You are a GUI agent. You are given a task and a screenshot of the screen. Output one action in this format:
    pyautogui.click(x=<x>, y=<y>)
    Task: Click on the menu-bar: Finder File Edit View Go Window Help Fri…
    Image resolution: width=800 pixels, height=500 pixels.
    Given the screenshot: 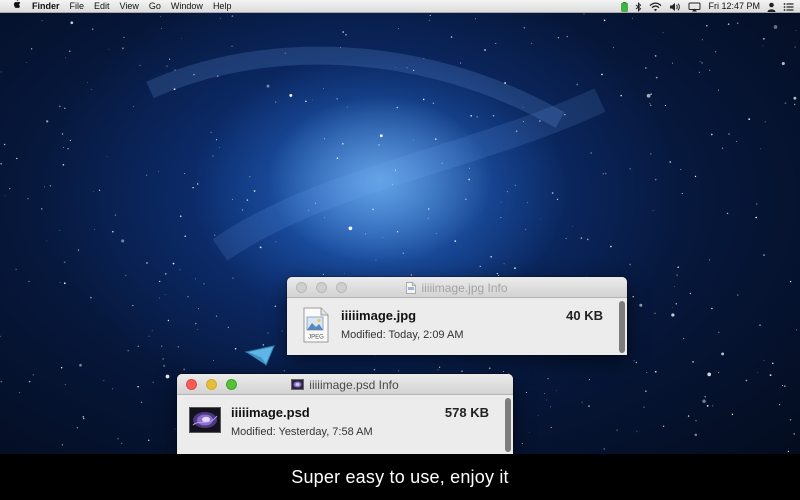 What is the action you would take?
    pyautogui.click(x=400, y=6)
    